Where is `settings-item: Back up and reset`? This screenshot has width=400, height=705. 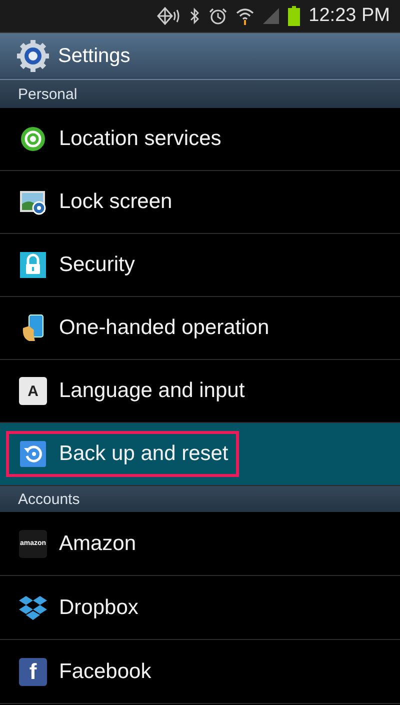
settings-item: Back up and reset is located at coordinates (200, 454).